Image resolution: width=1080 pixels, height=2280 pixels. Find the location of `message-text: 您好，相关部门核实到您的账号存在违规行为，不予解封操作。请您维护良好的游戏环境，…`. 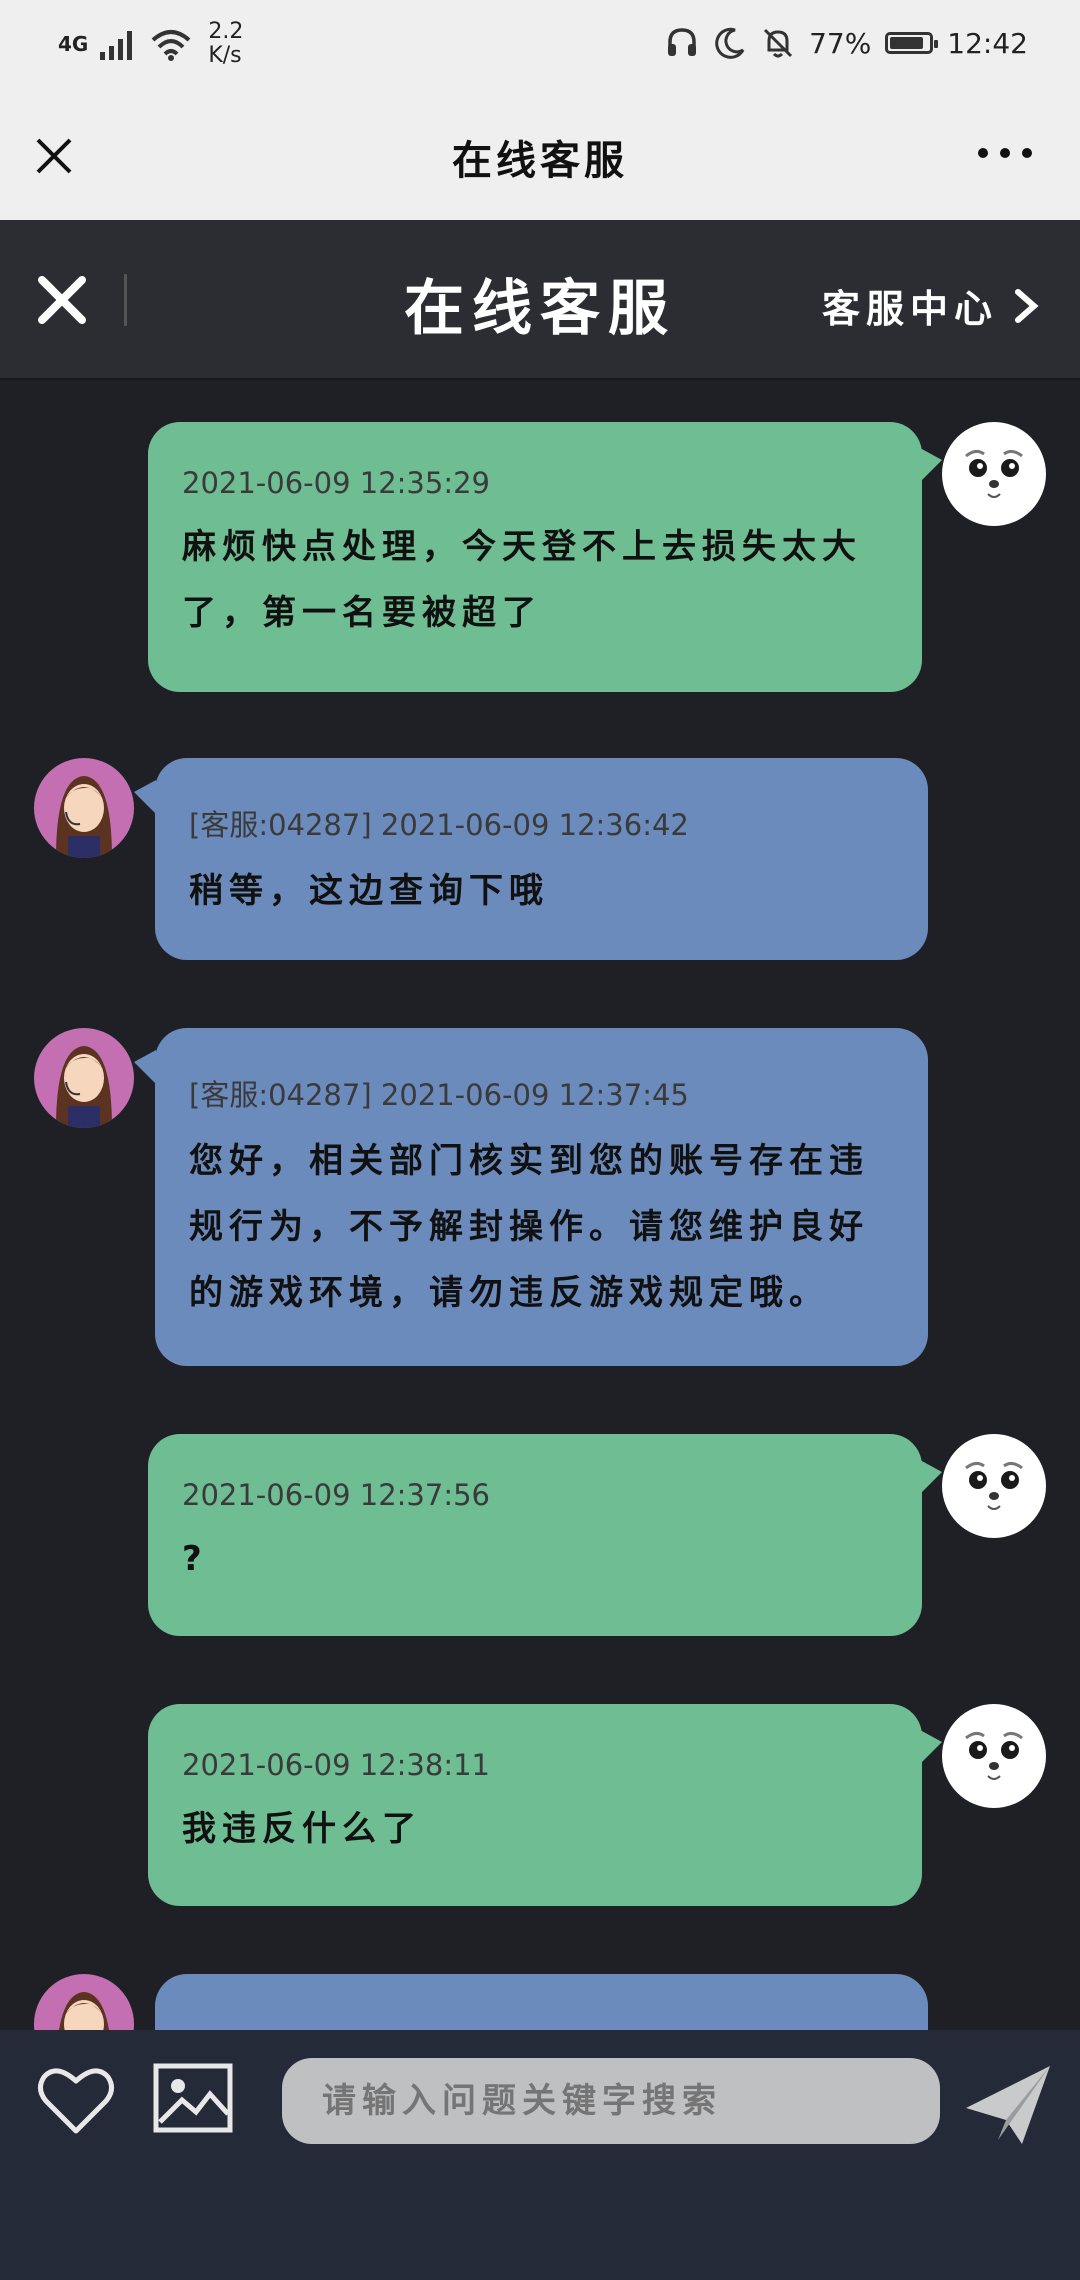

message-text: 您好，相关部门核实到您的账号存在违规行为，不予解封操作。请您维护良好的游戏环境，… is located at coordinates (529, 1227).